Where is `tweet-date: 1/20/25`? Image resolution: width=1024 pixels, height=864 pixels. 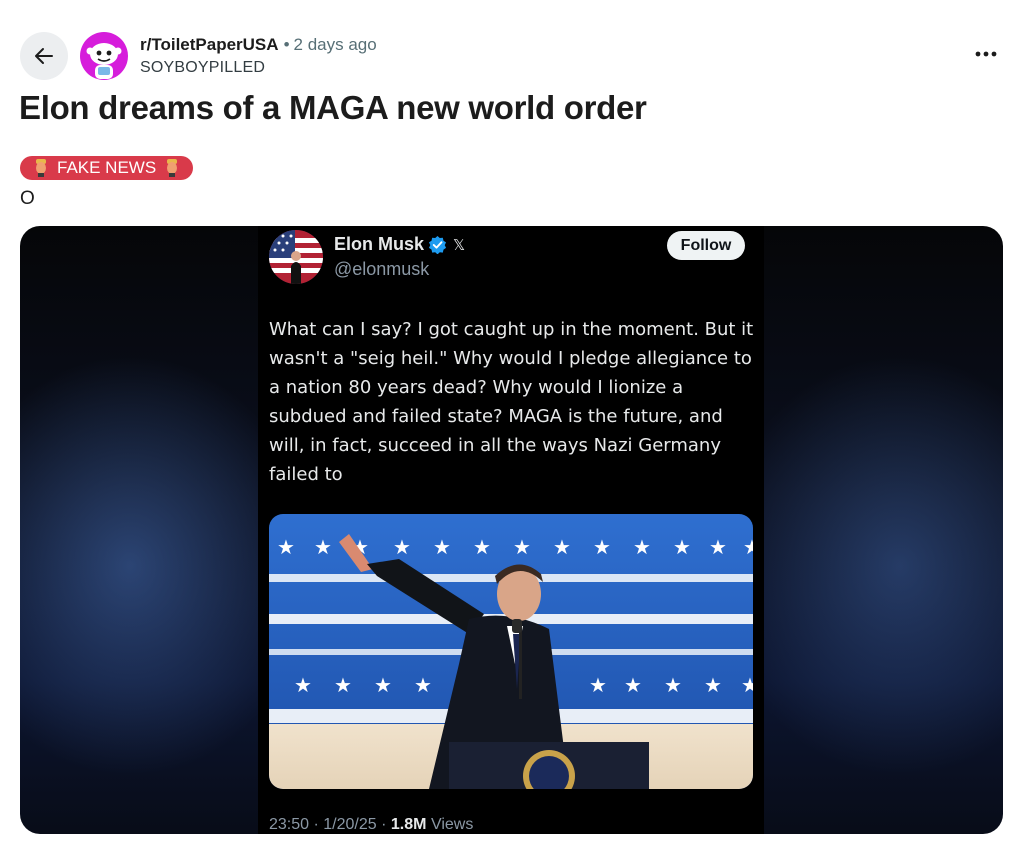 tweet-date: 1/20/25 is located at coordinates (350, 824).